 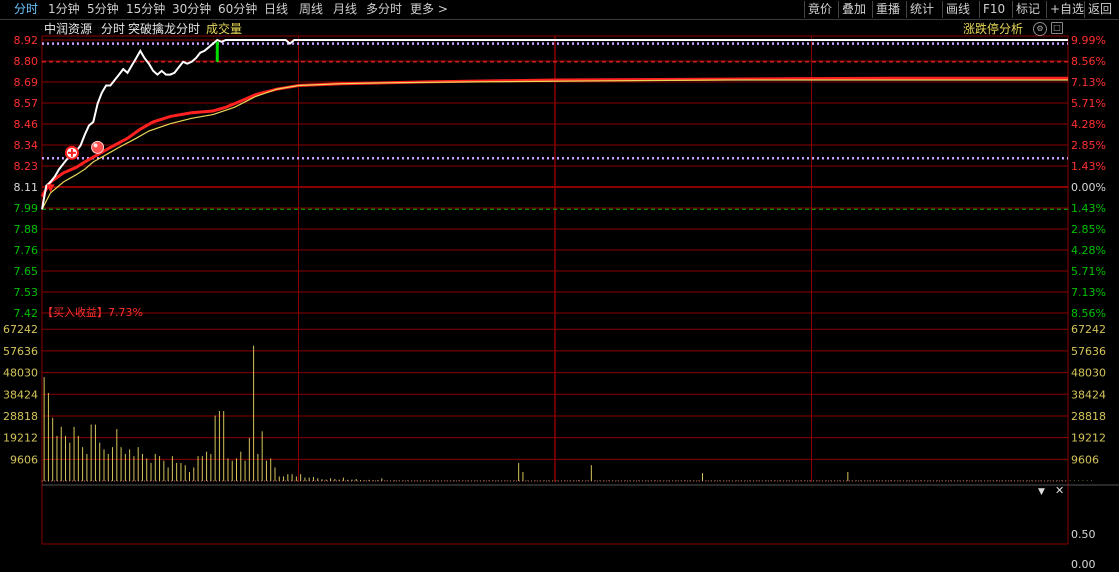 I want to click on price-tick-label: 7.76, so click(x=26, y=250).